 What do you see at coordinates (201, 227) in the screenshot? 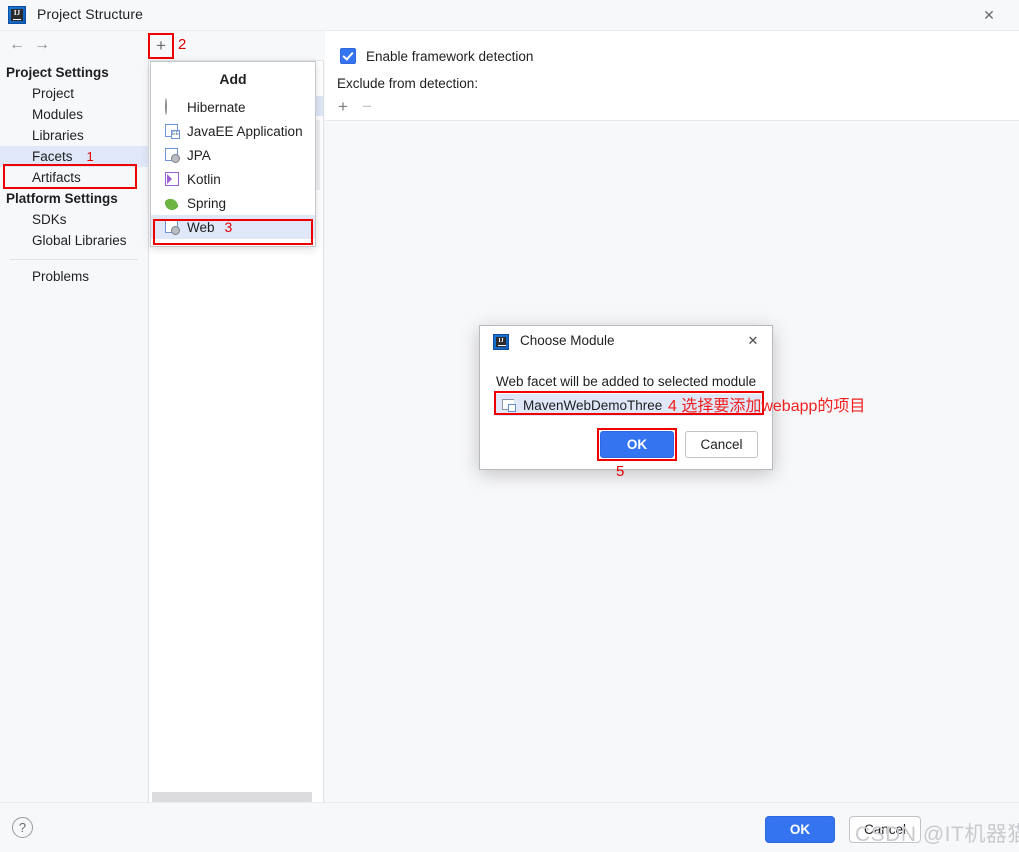
I see `add-menu-item-label: Web` at bounding box center [201, 227].